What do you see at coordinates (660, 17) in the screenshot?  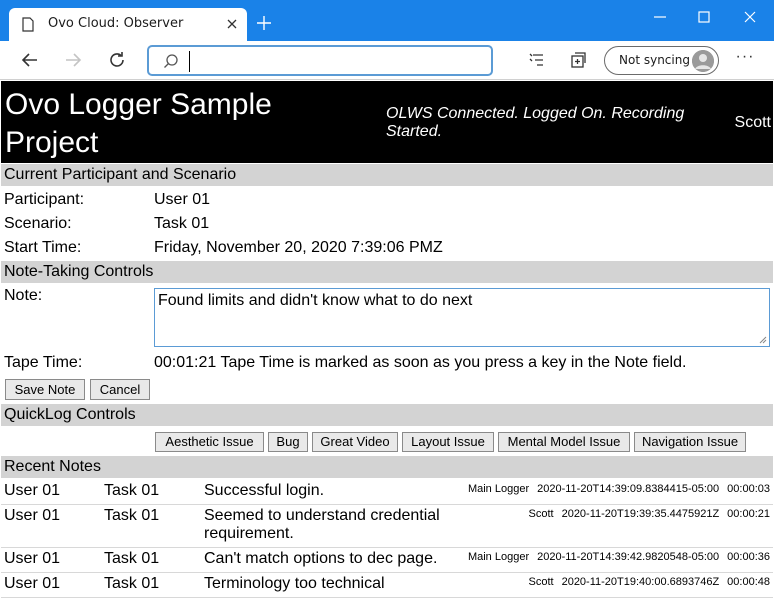 I see `minimize-icon` at bounding box center [660, 17].